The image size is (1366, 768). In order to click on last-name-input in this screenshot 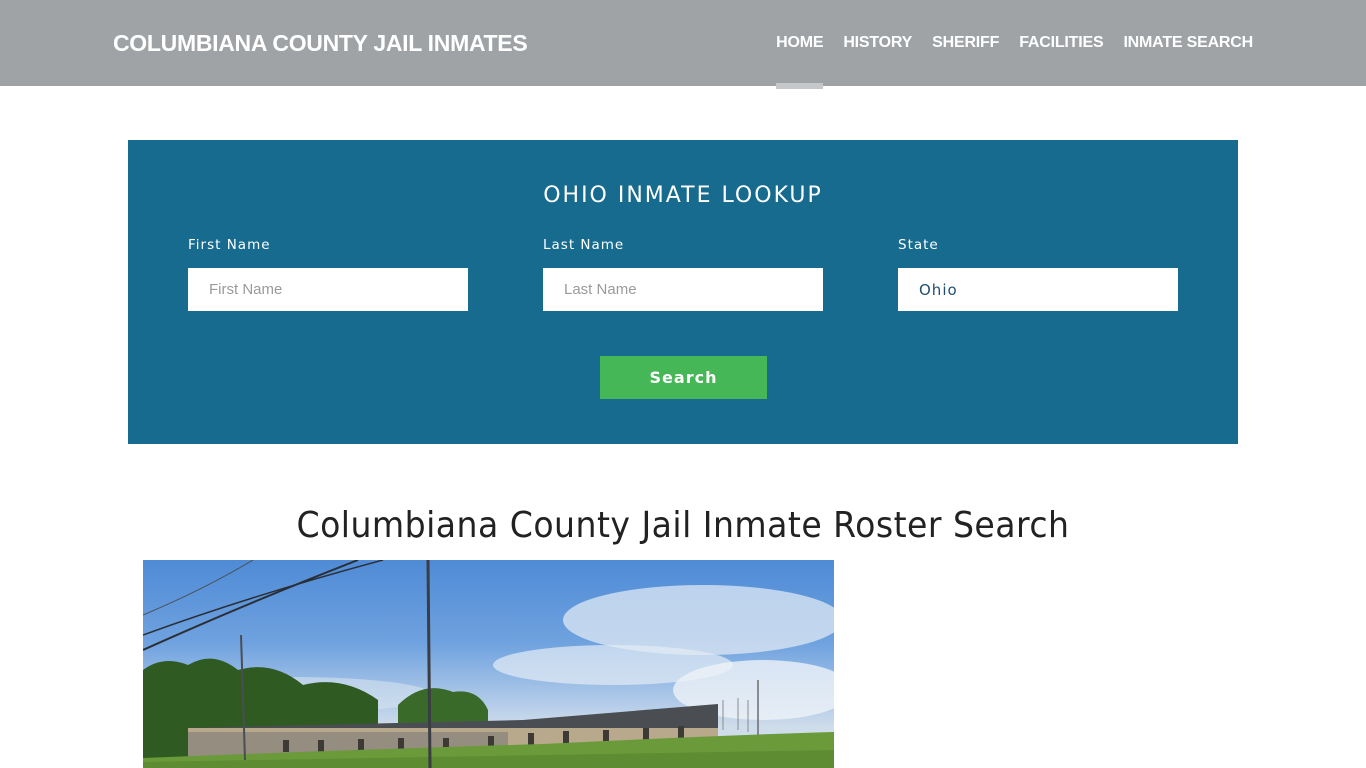, I will do `click(683, 289)`.